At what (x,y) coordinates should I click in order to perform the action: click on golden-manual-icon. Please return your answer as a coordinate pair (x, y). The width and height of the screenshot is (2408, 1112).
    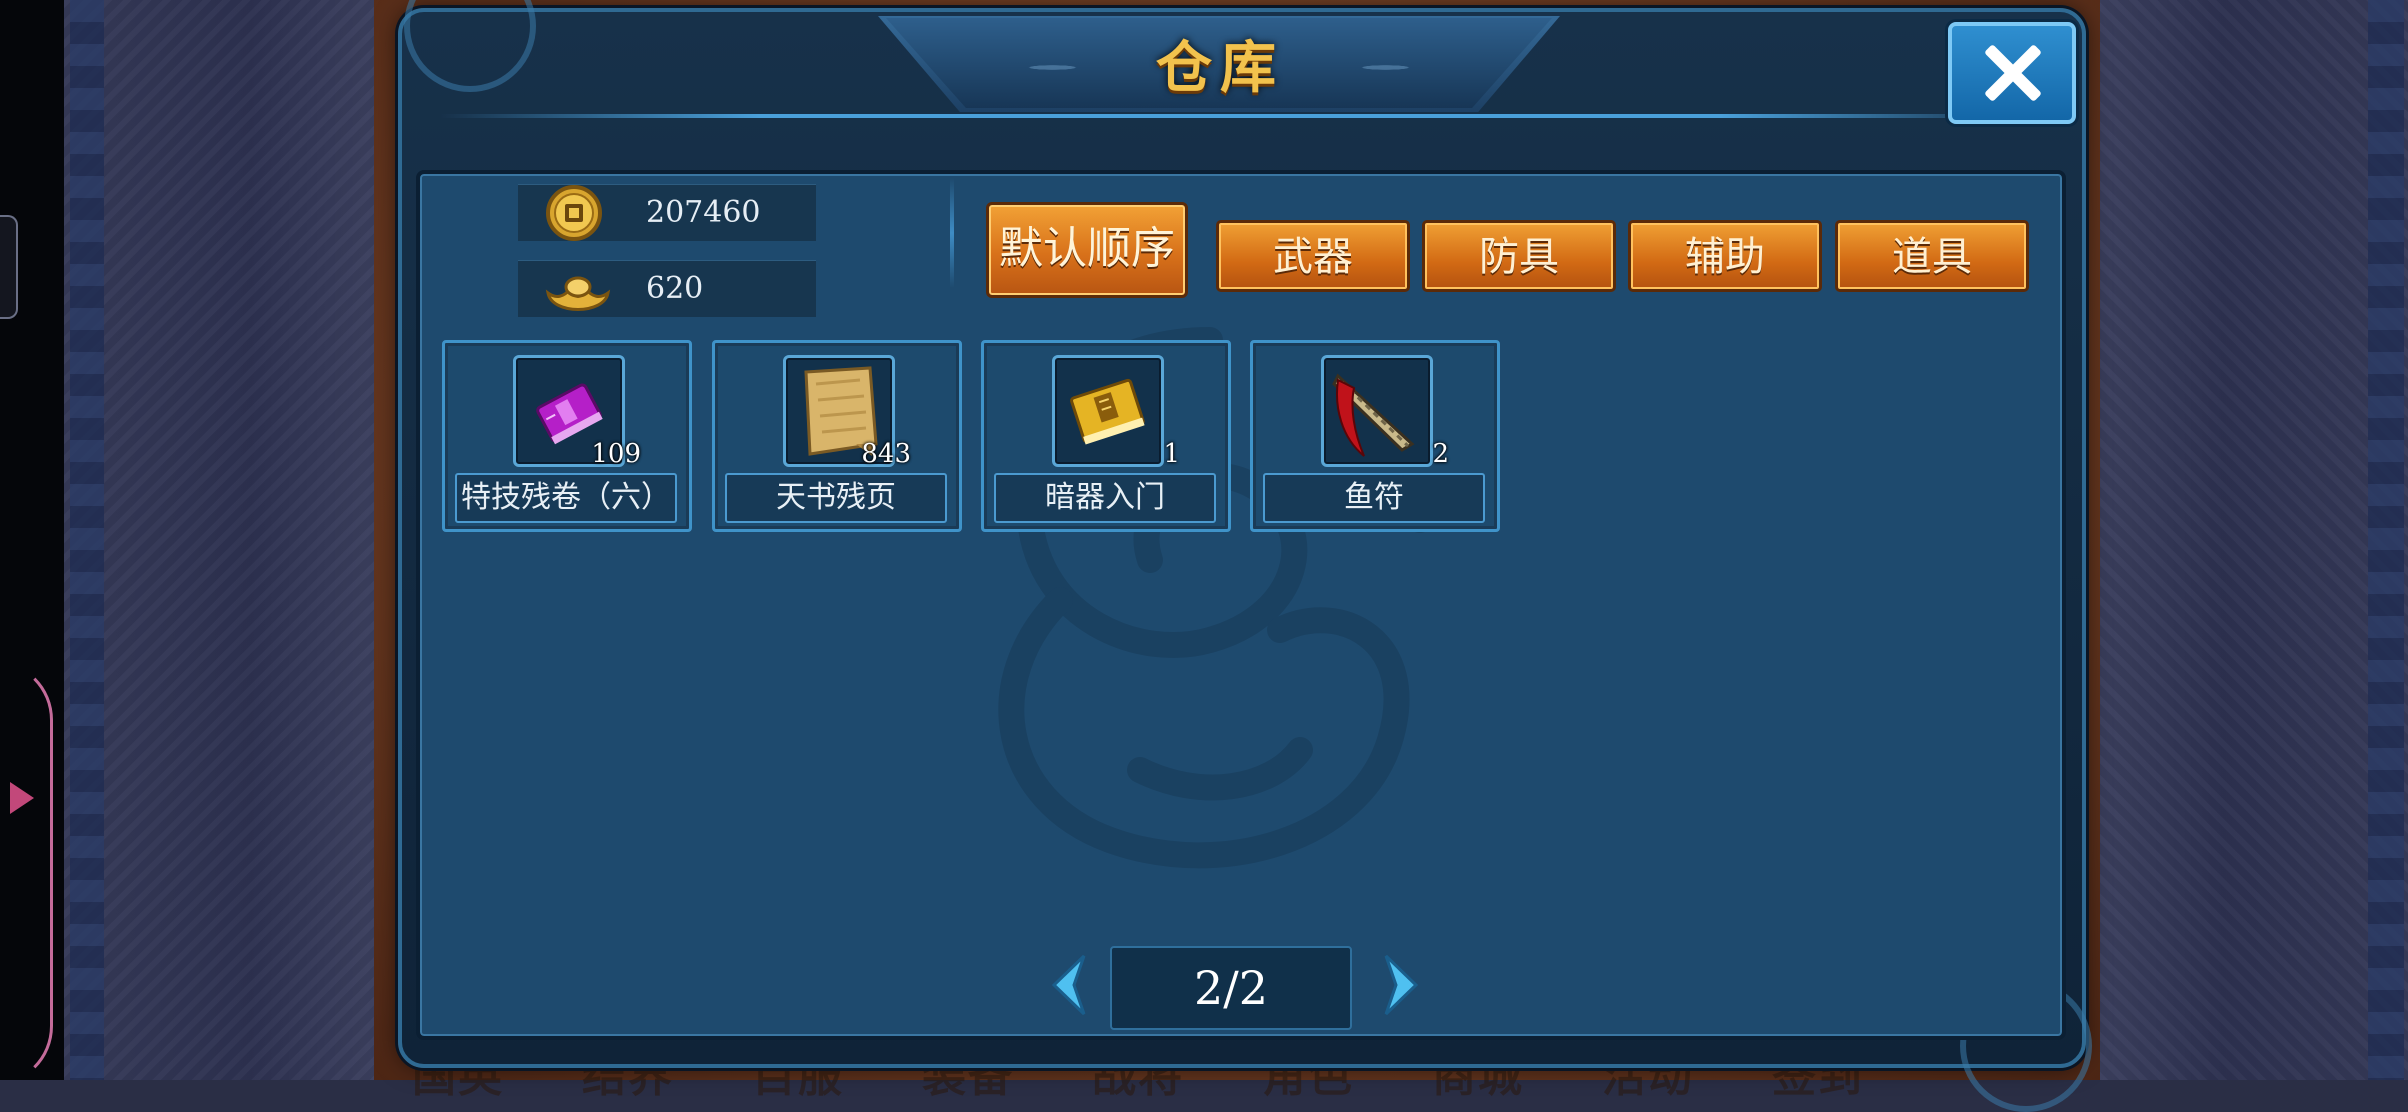
    Looking at the image, I should click on (1107, 411).